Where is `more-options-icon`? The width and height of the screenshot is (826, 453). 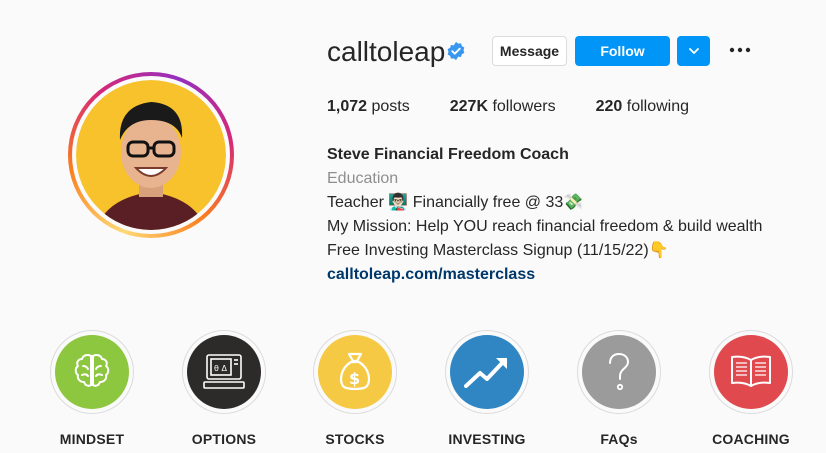
more-options-icon is located at coordinates (740, 50).